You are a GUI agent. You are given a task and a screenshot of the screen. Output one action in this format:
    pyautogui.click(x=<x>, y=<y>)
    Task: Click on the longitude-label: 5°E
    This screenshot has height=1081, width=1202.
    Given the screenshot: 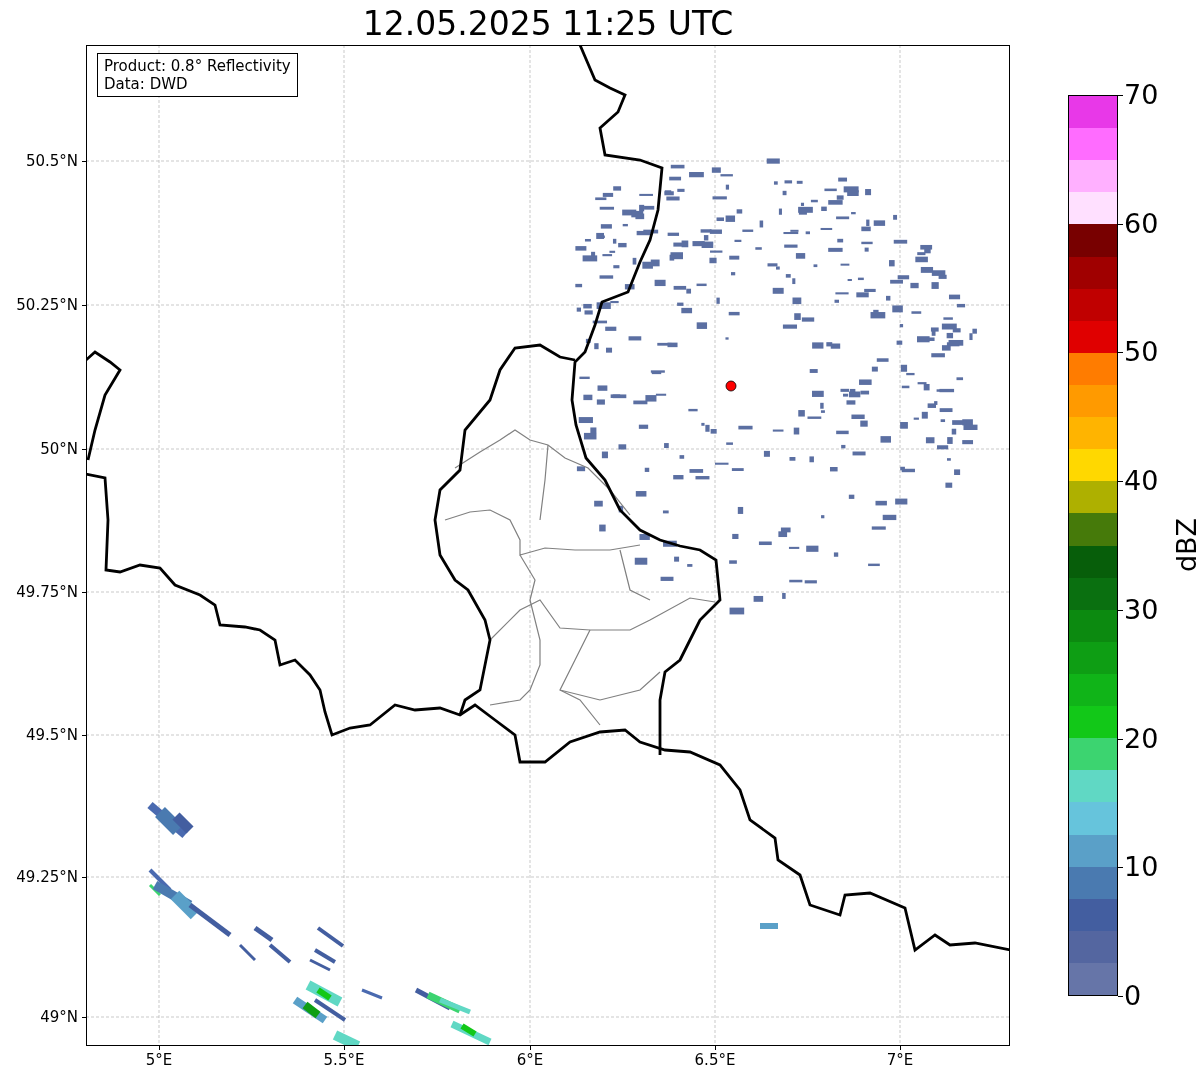 What is the action you would take?
    pyautogui.click(x=159, y=1060)
    